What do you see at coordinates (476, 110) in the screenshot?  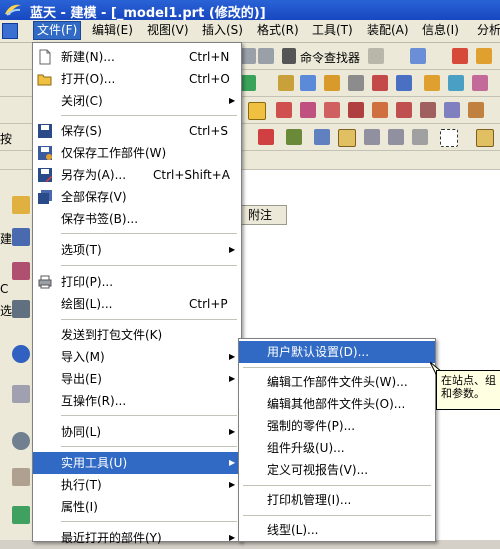 I see `trim-curve-icon` at bounding box center [476, 110].